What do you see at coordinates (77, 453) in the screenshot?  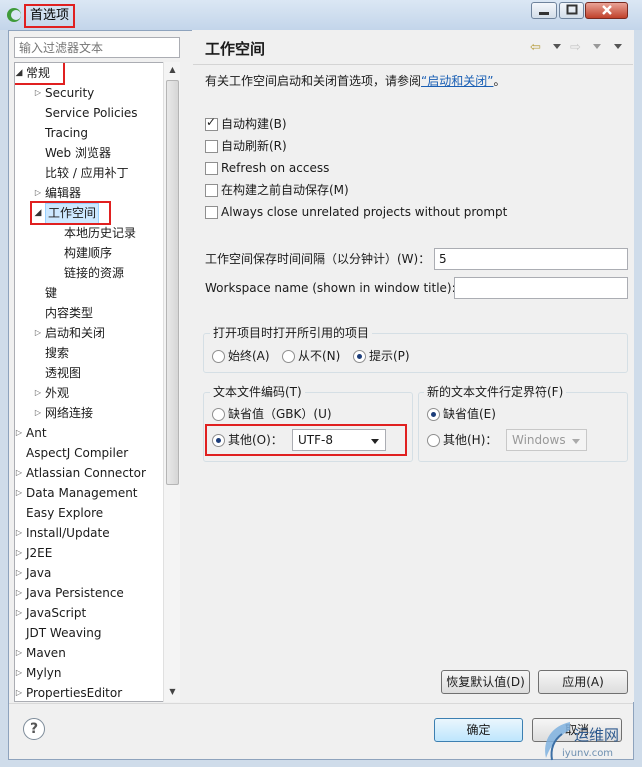 I see `tree-item: AspectJ Compiler` at bounding box center [77, 453].